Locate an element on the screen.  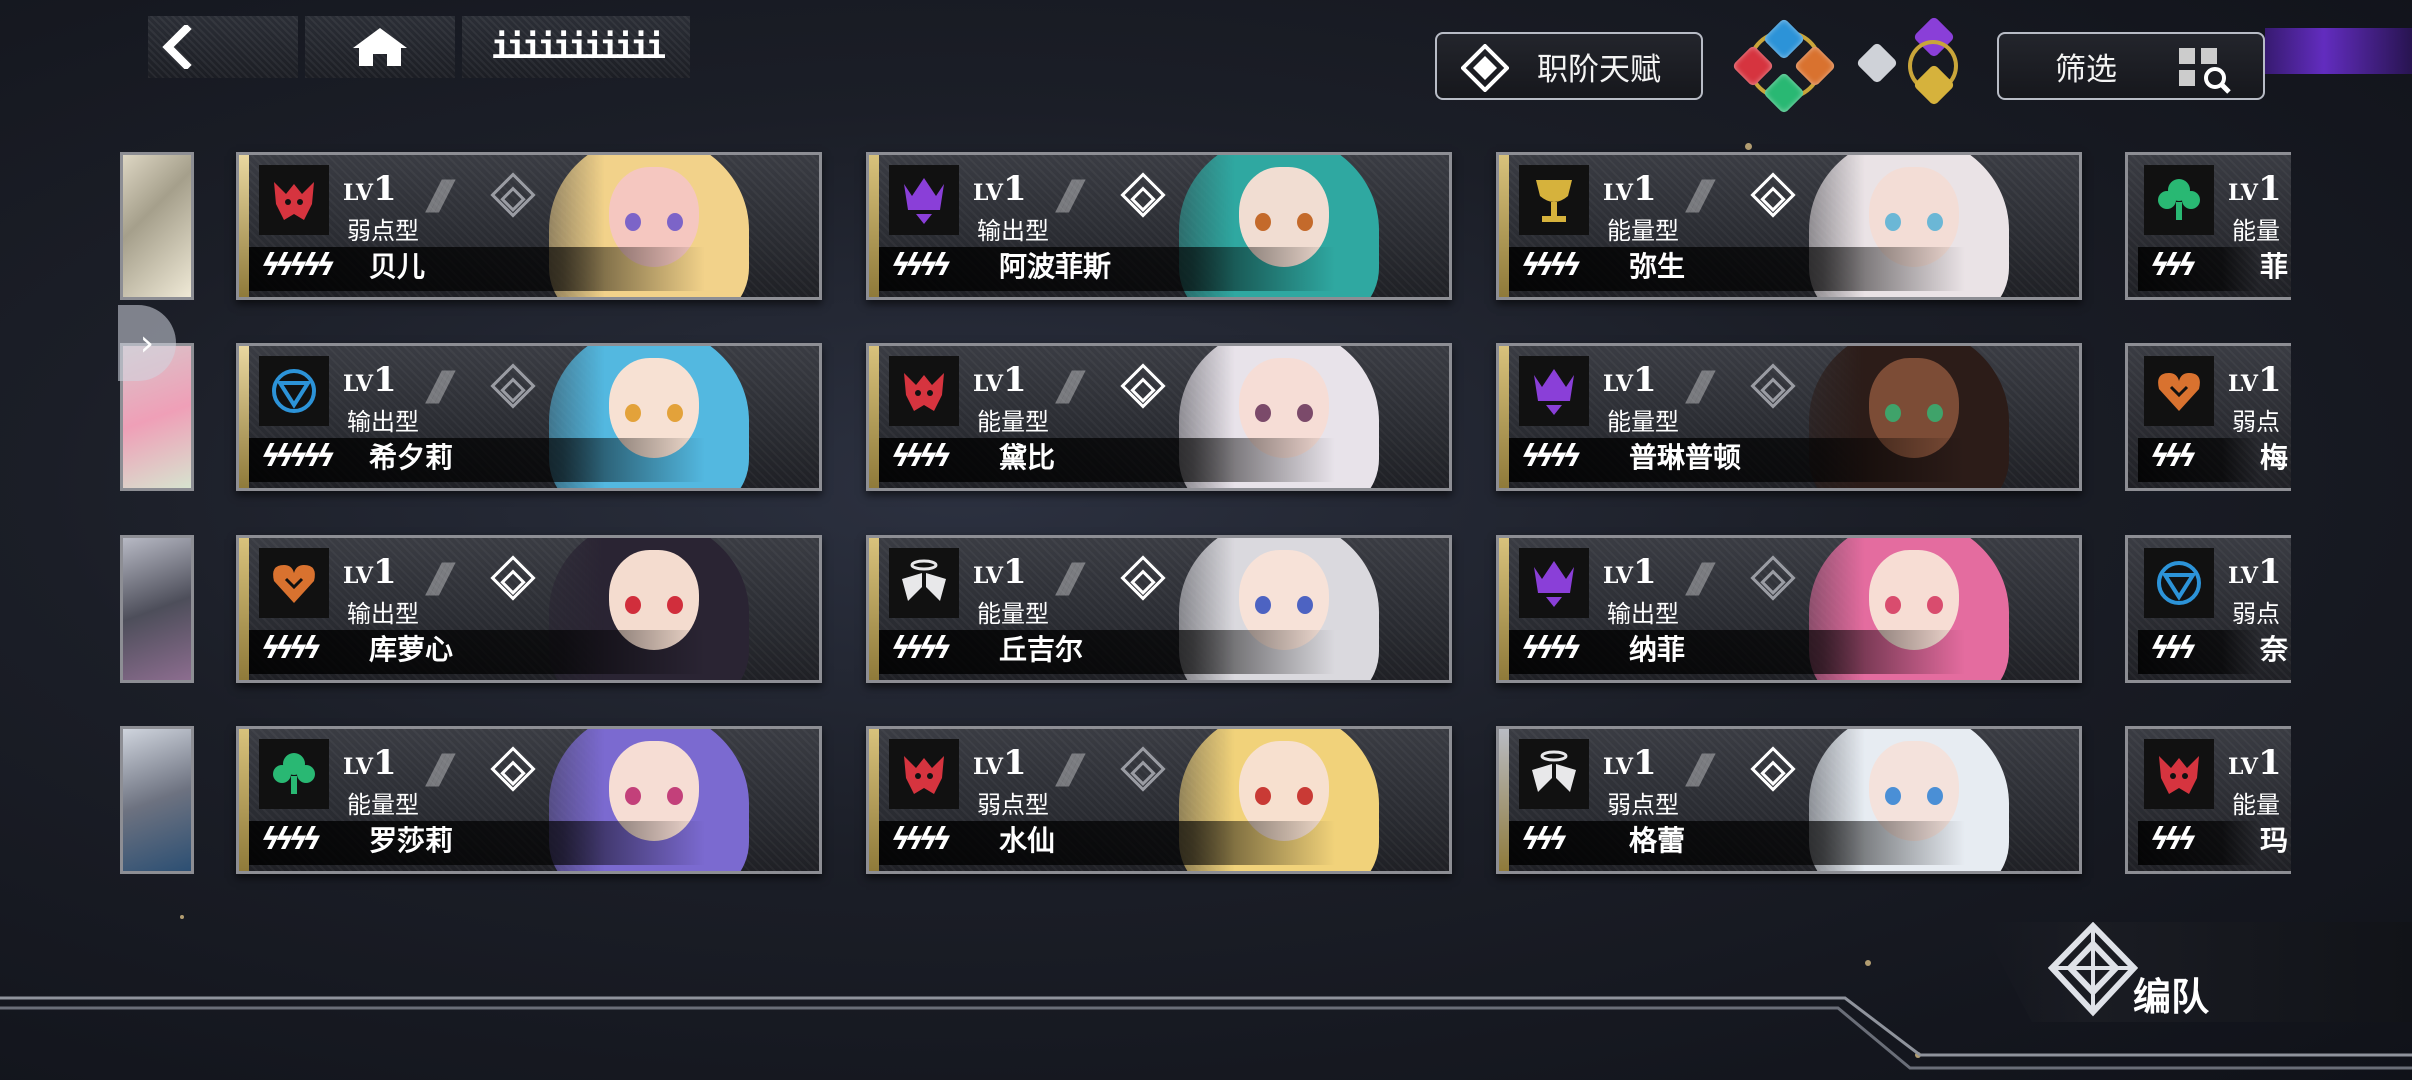
filter-button: 筛选 is located at coordinates (2131, 66).